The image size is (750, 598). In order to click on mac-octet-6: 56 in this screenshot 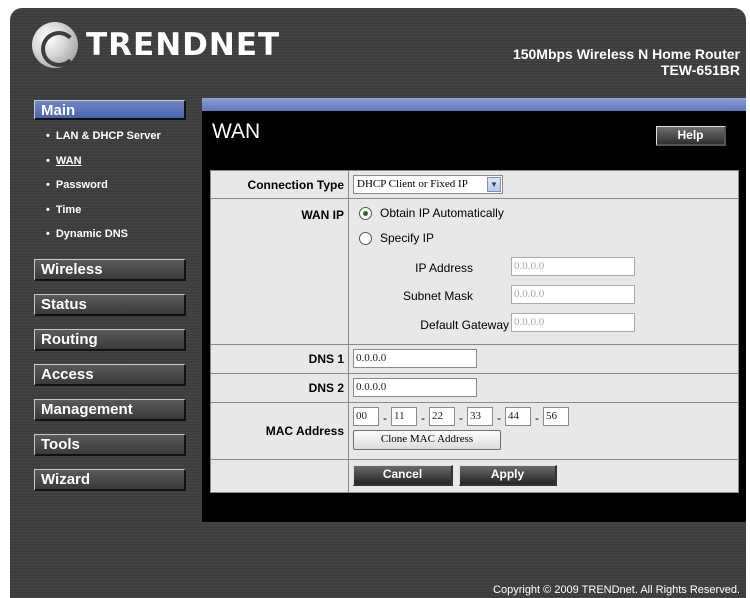, I will do `click(556, 416)`.